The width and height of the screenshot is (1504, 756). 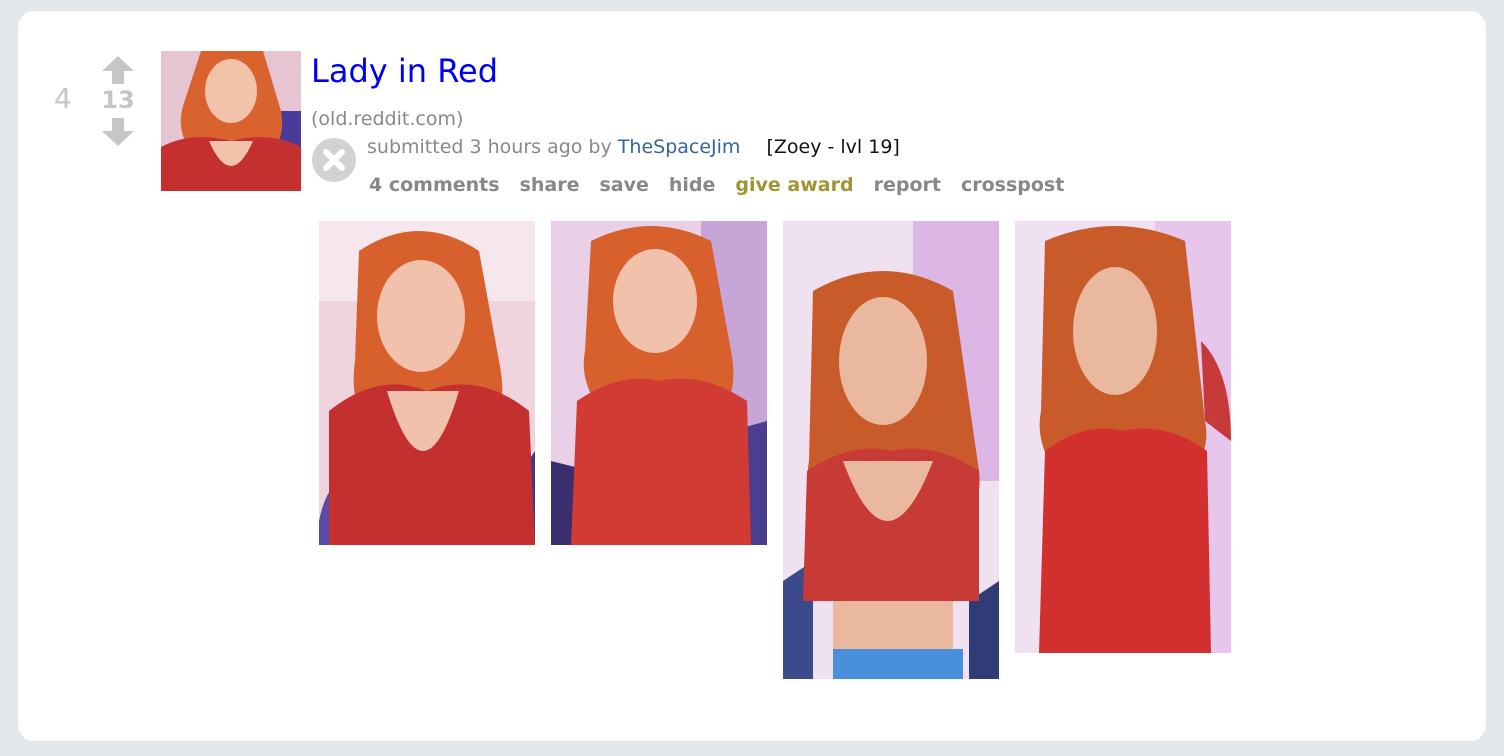 I want to click on comments-button: 4 comments, so click(x=434, y=185).